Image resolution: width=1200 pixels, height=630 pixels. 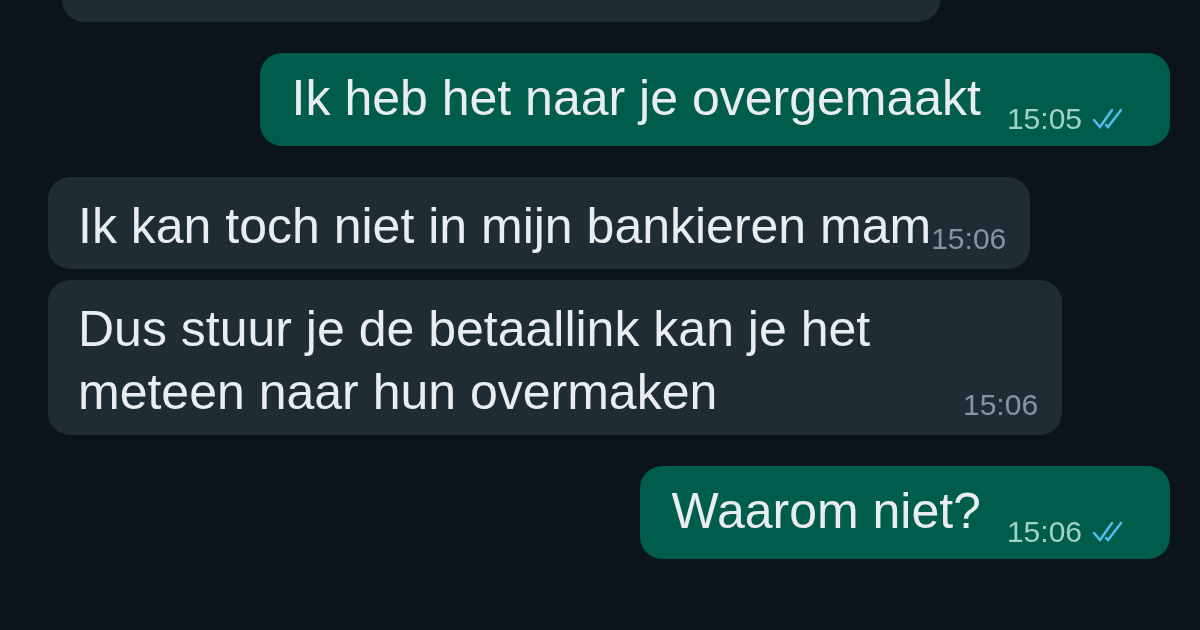 I want to click on message-time: 15:05, so click(x=1044, y=119).